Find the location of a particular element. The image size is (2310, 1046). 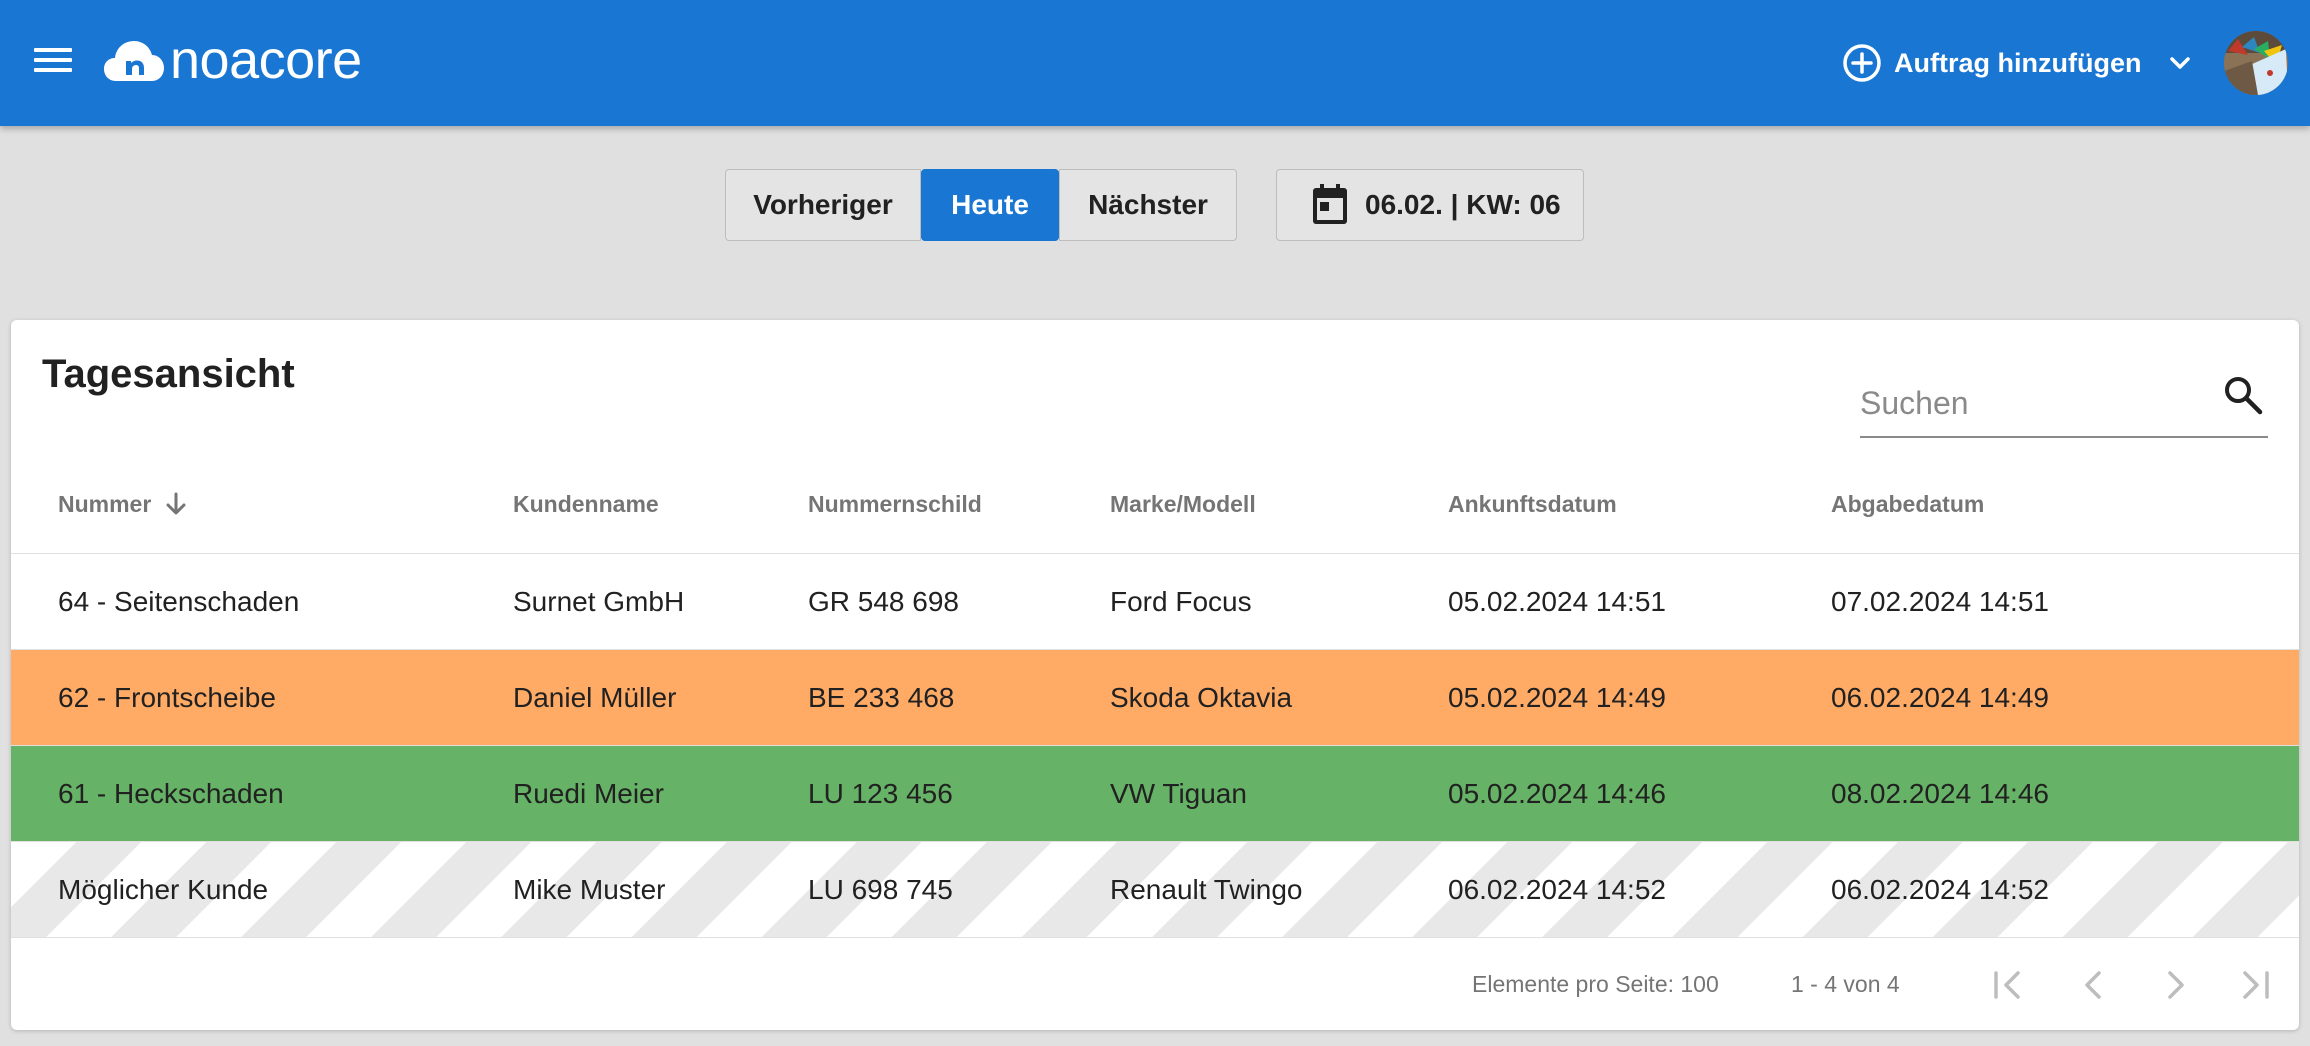

cell-nummer: 62 - Frontscheibe is located at coordinates (167, 697).